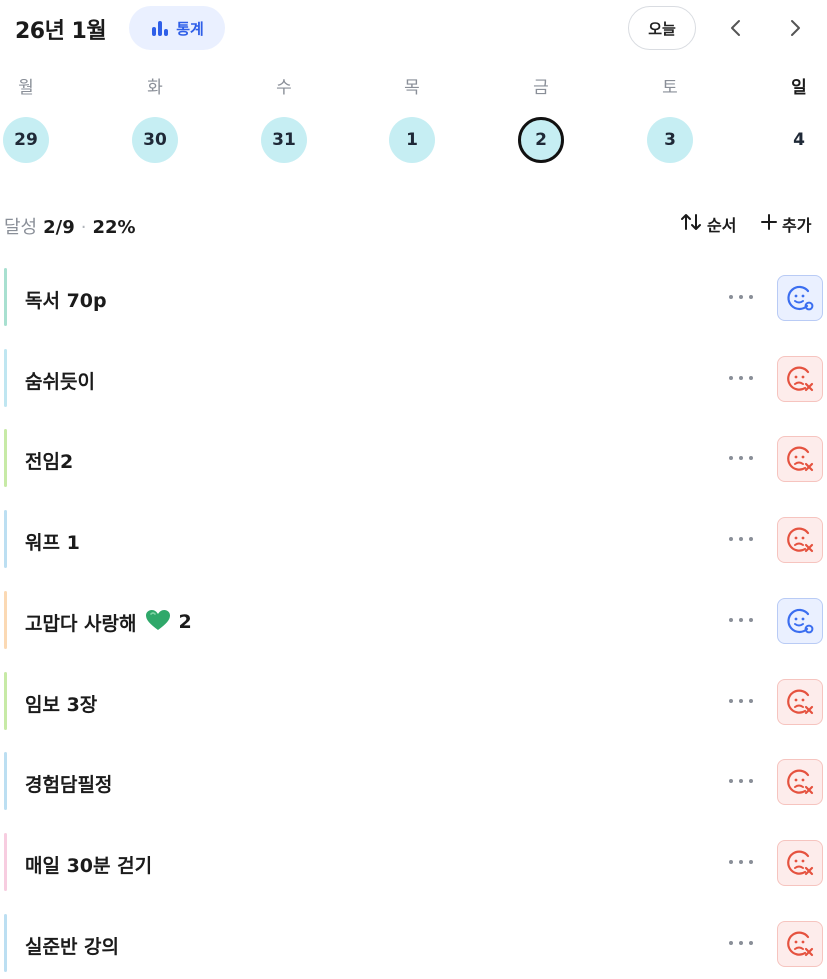  I want to click on habit-item: 경험담필정, so click(413, 781).